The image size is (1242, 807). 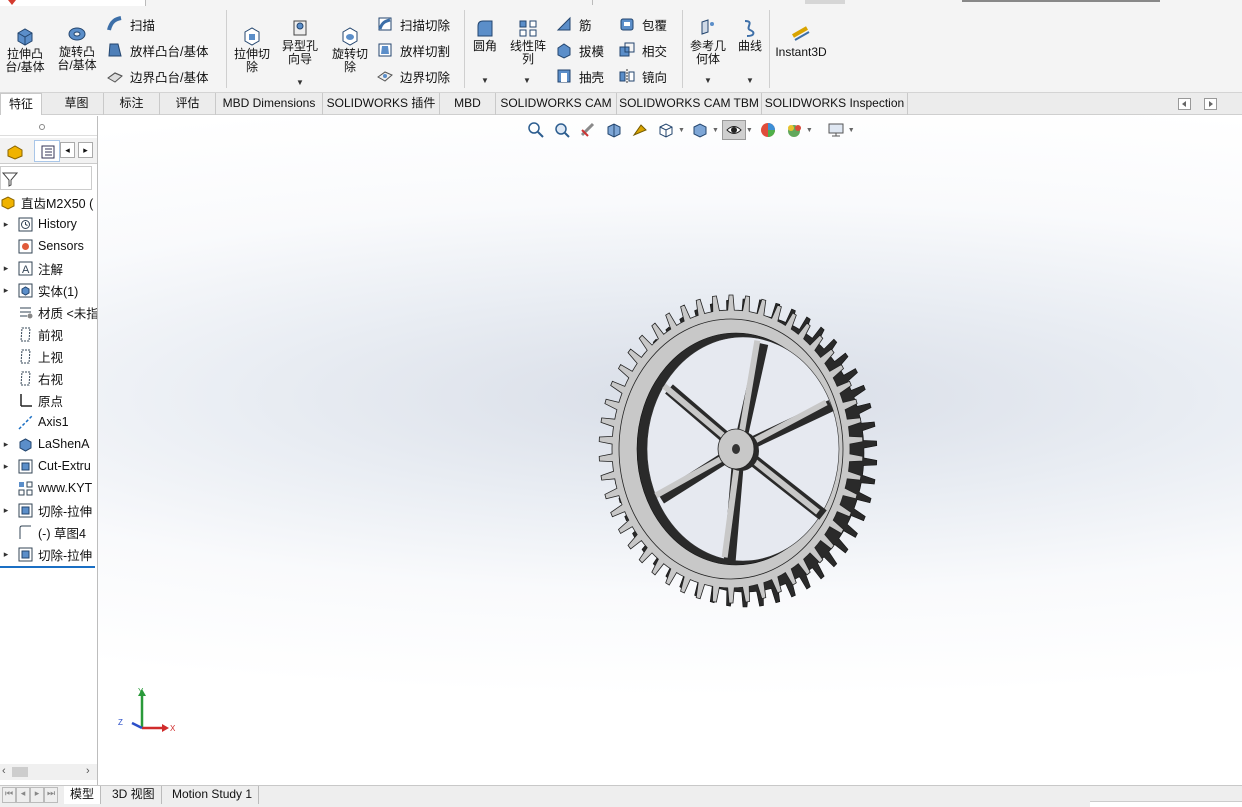 What do you see at coordinates (20, 772) in the screenshot?
I see `scroll-thumb` at bounding box center [20, 772].